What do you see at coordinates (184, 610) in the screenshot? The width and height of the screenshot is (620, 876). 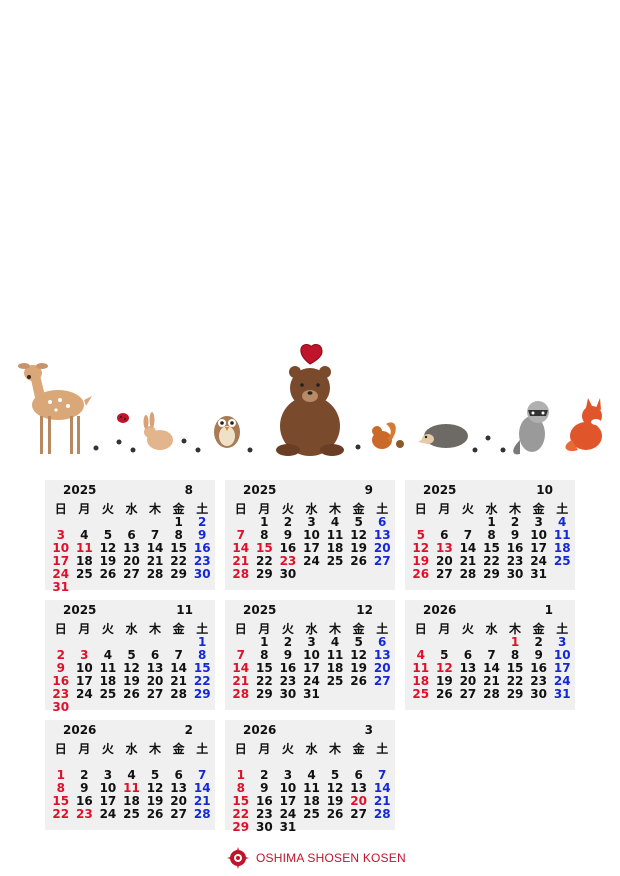 I see `calendar-month: 11` at bounding box center [184, 610].